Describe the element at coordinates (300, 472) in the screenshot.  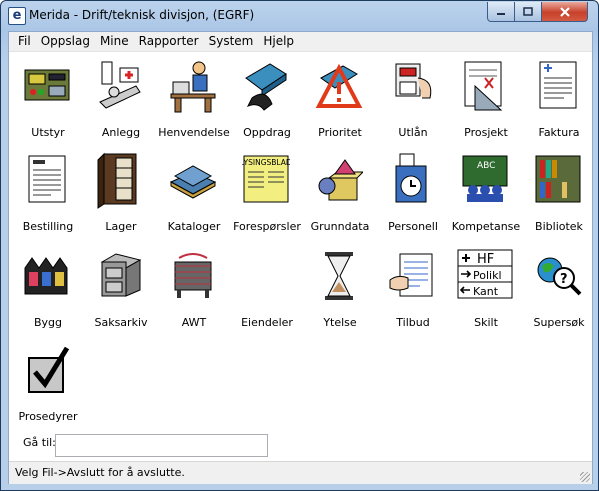
I see `status-bar: Velg Fil->Avslutt for å avslutte.` at that location.